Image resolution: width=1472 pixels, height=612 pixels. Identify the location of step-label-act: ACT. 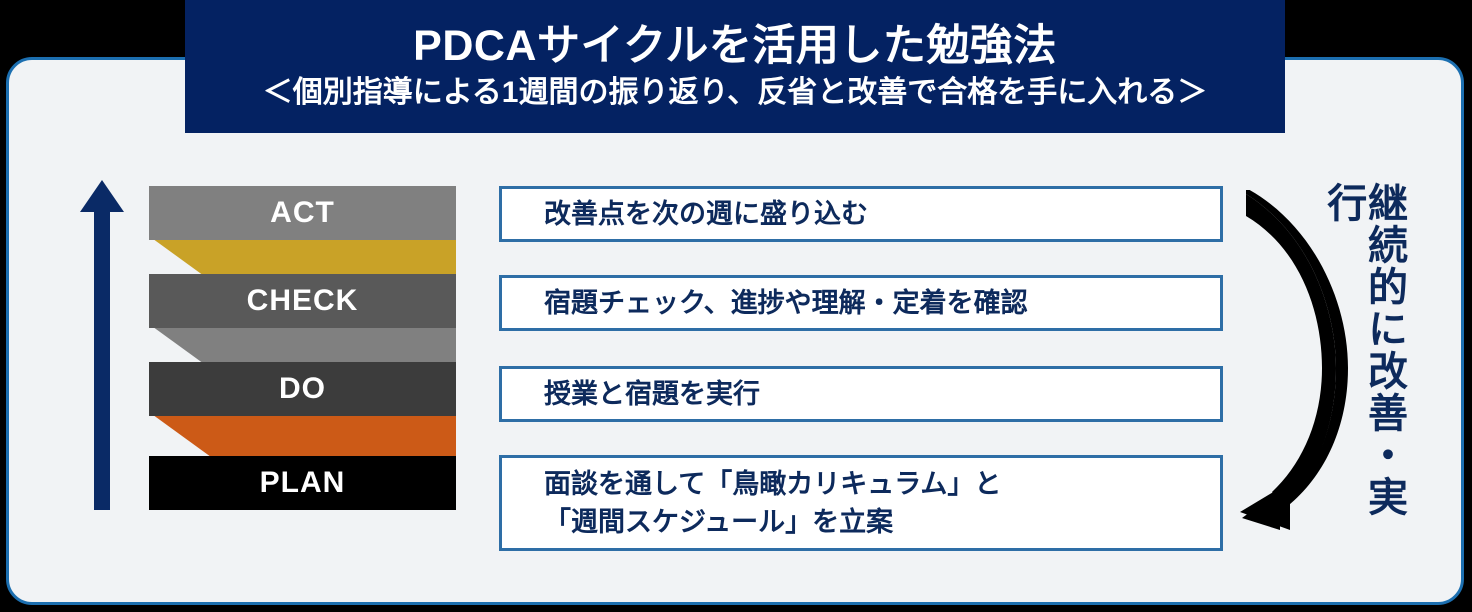
(302, 212).